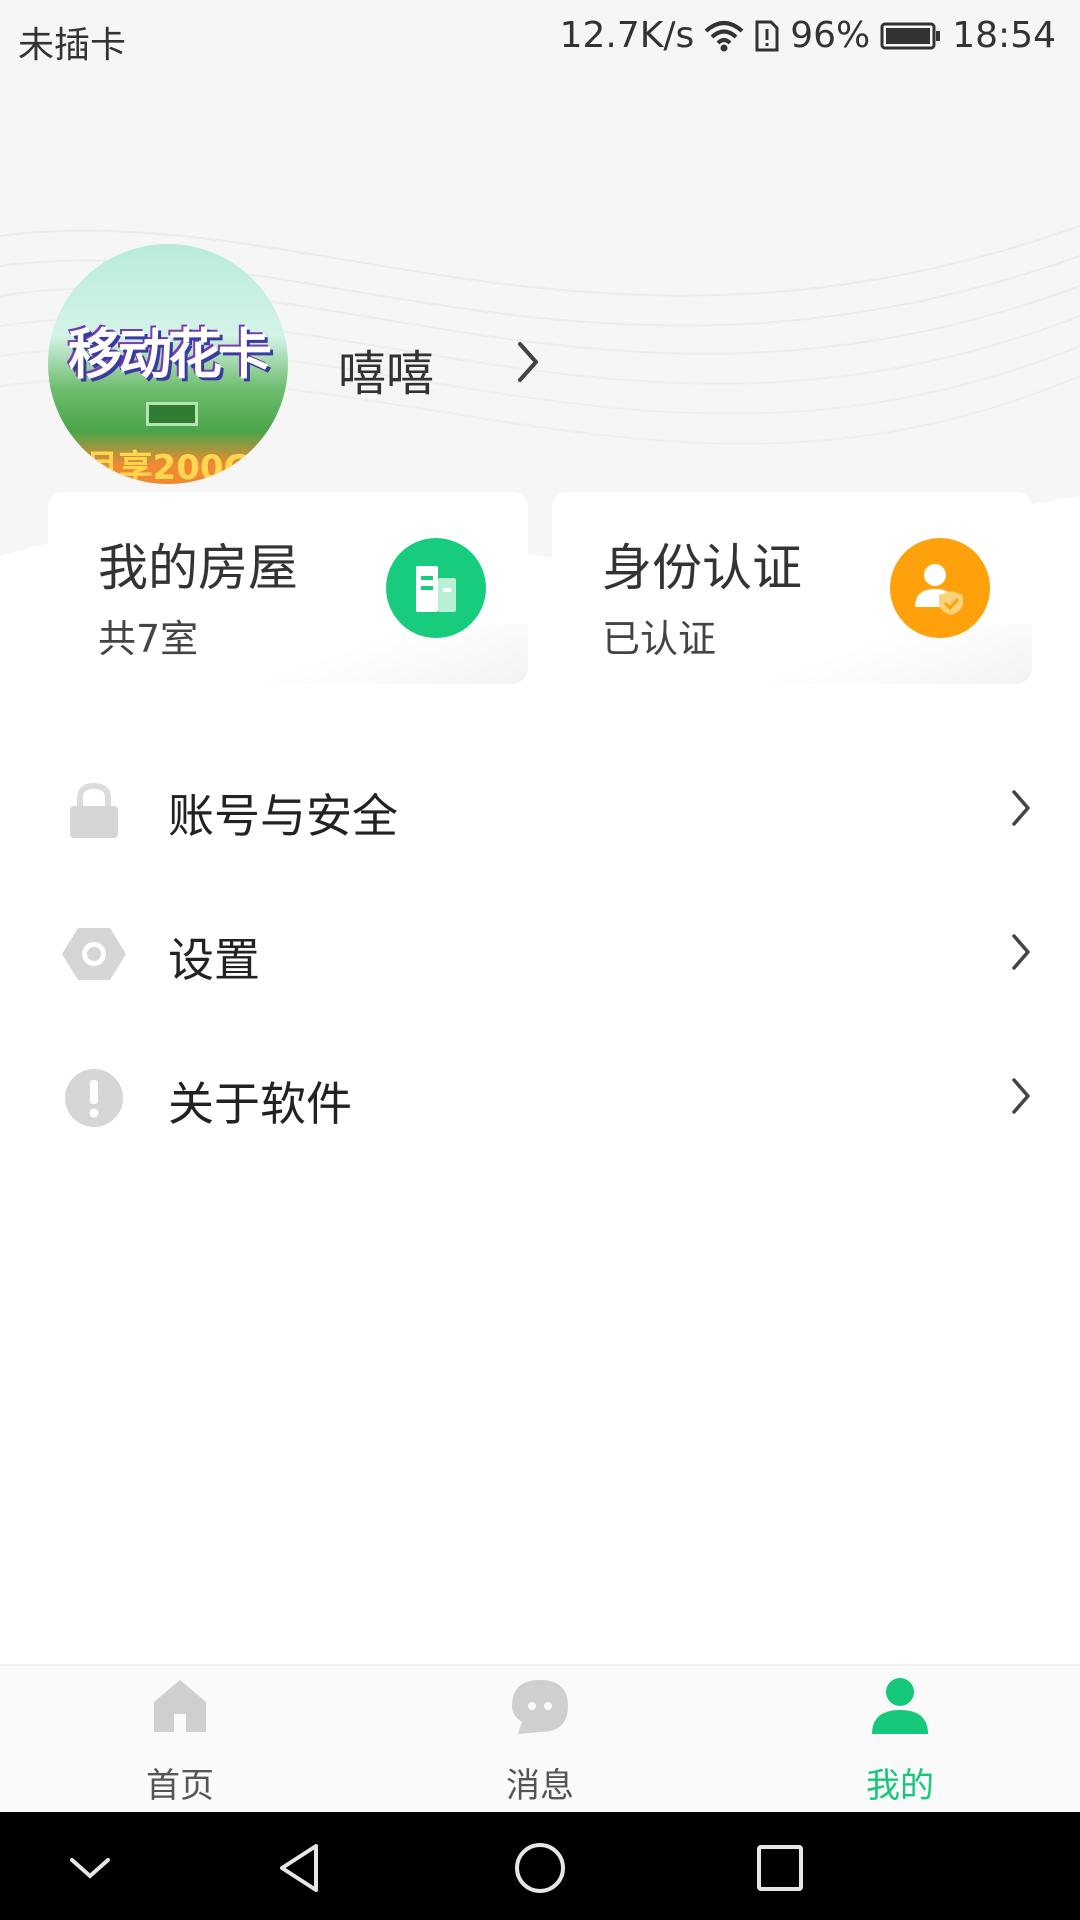 The image size is (1080, 1920). What do you see at coordinates (260, 1104) in the screenshot?
I see `menu-label: 关于软件` at bounding box center [260, 1104].